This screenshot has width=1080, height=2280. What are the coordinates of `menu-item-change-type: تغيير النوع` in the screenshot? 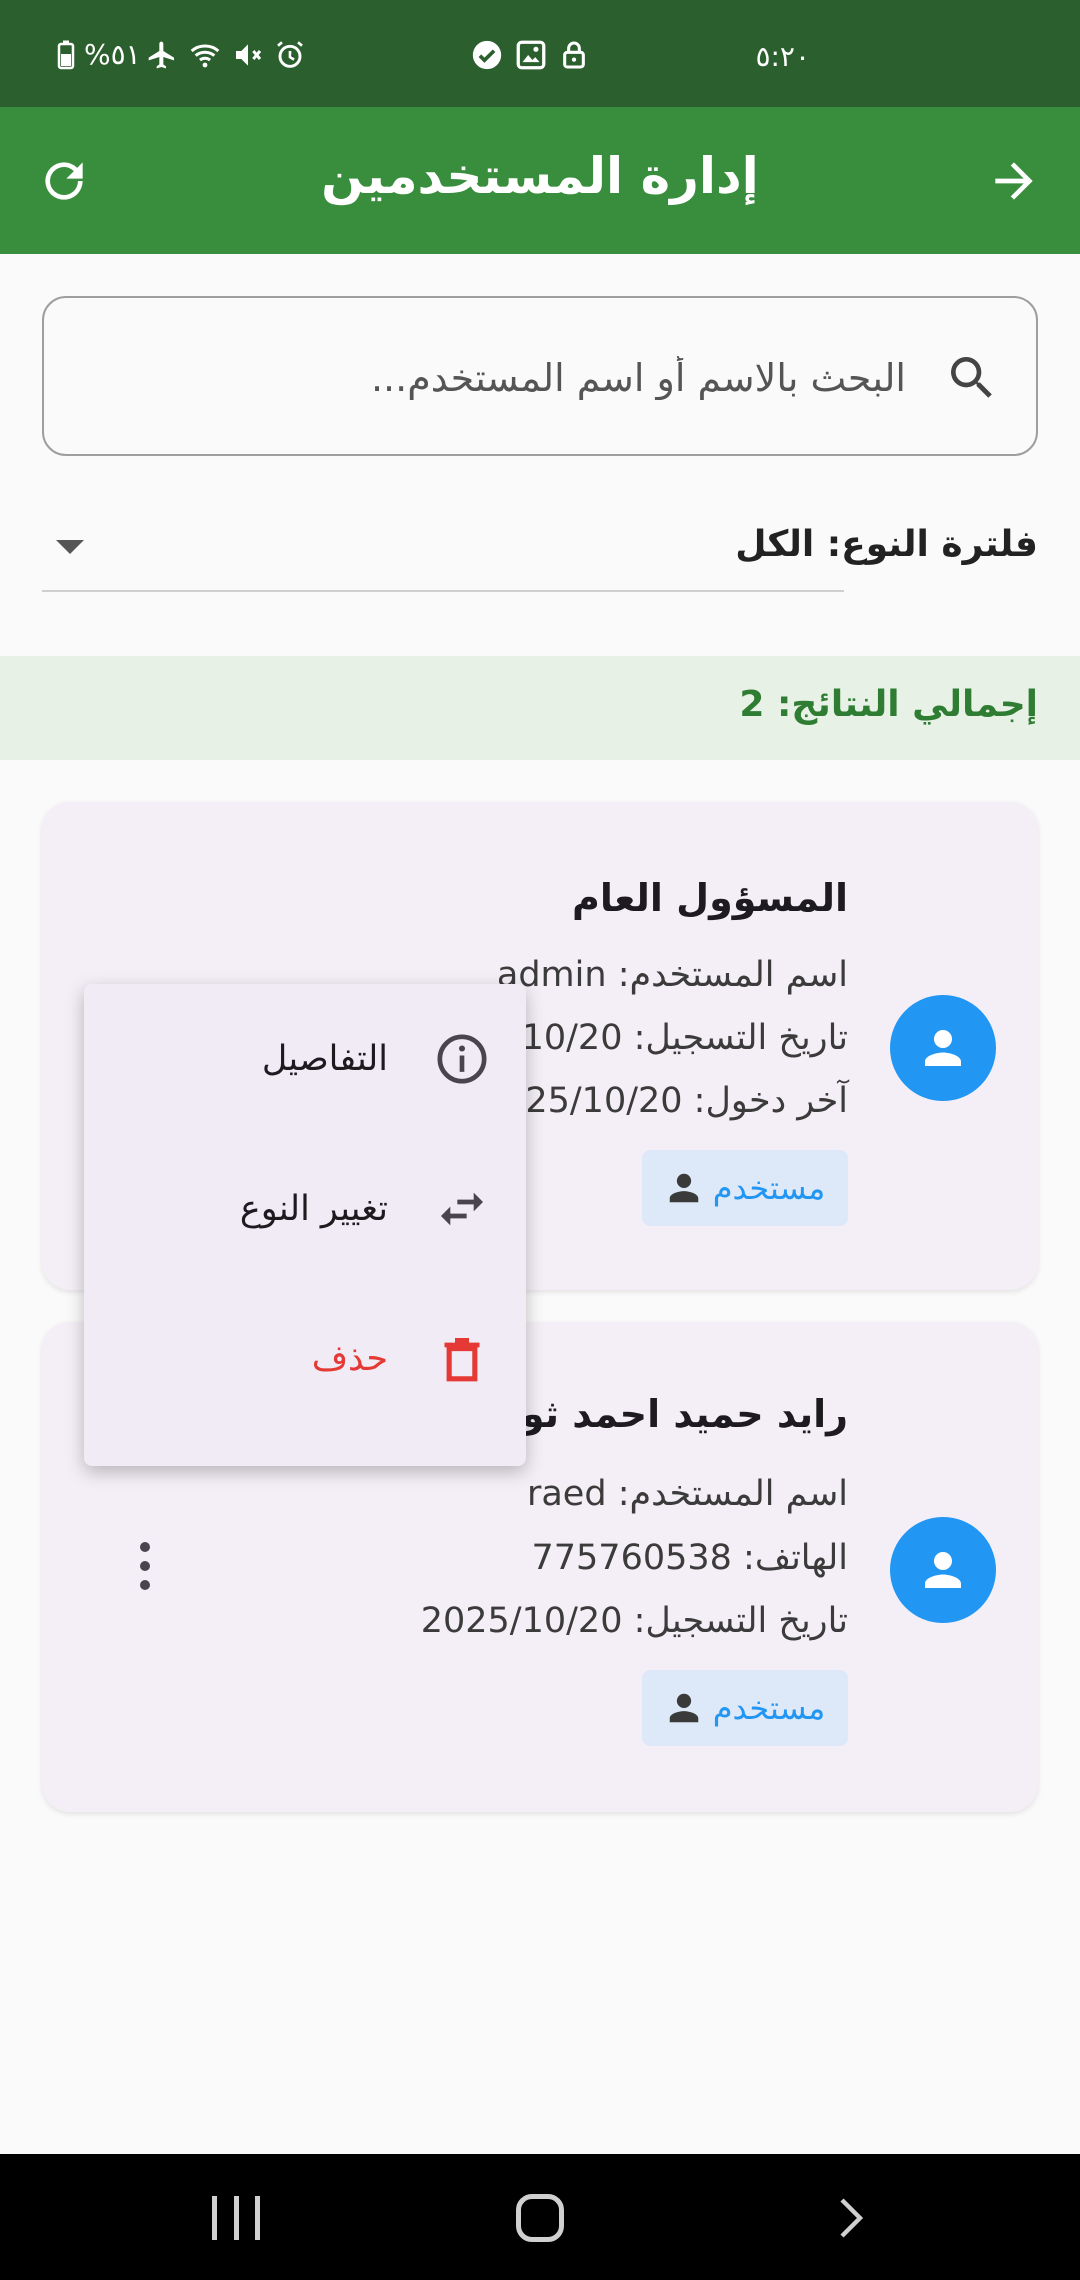 It's located at (305, 1209).